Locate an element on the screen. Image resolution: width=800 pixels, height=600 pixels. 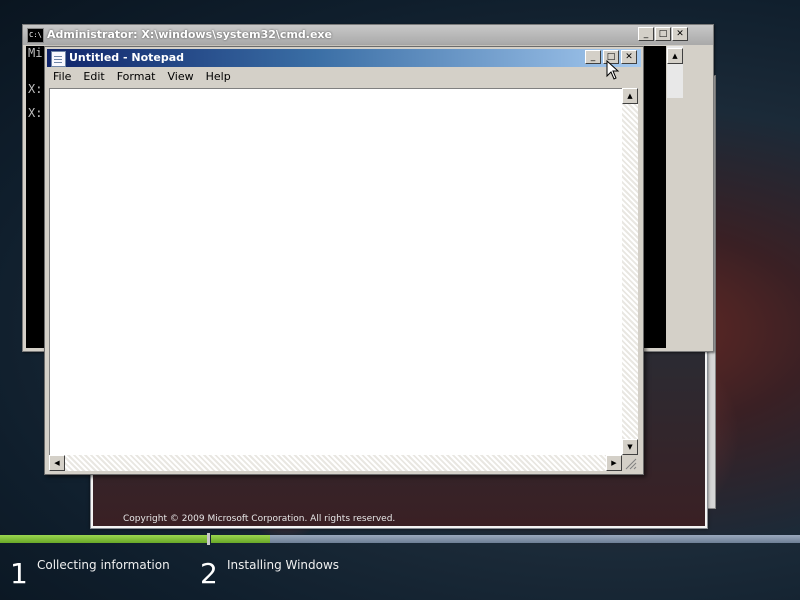
scroll-up-button: ▲ is located at coordinates (630, 96).